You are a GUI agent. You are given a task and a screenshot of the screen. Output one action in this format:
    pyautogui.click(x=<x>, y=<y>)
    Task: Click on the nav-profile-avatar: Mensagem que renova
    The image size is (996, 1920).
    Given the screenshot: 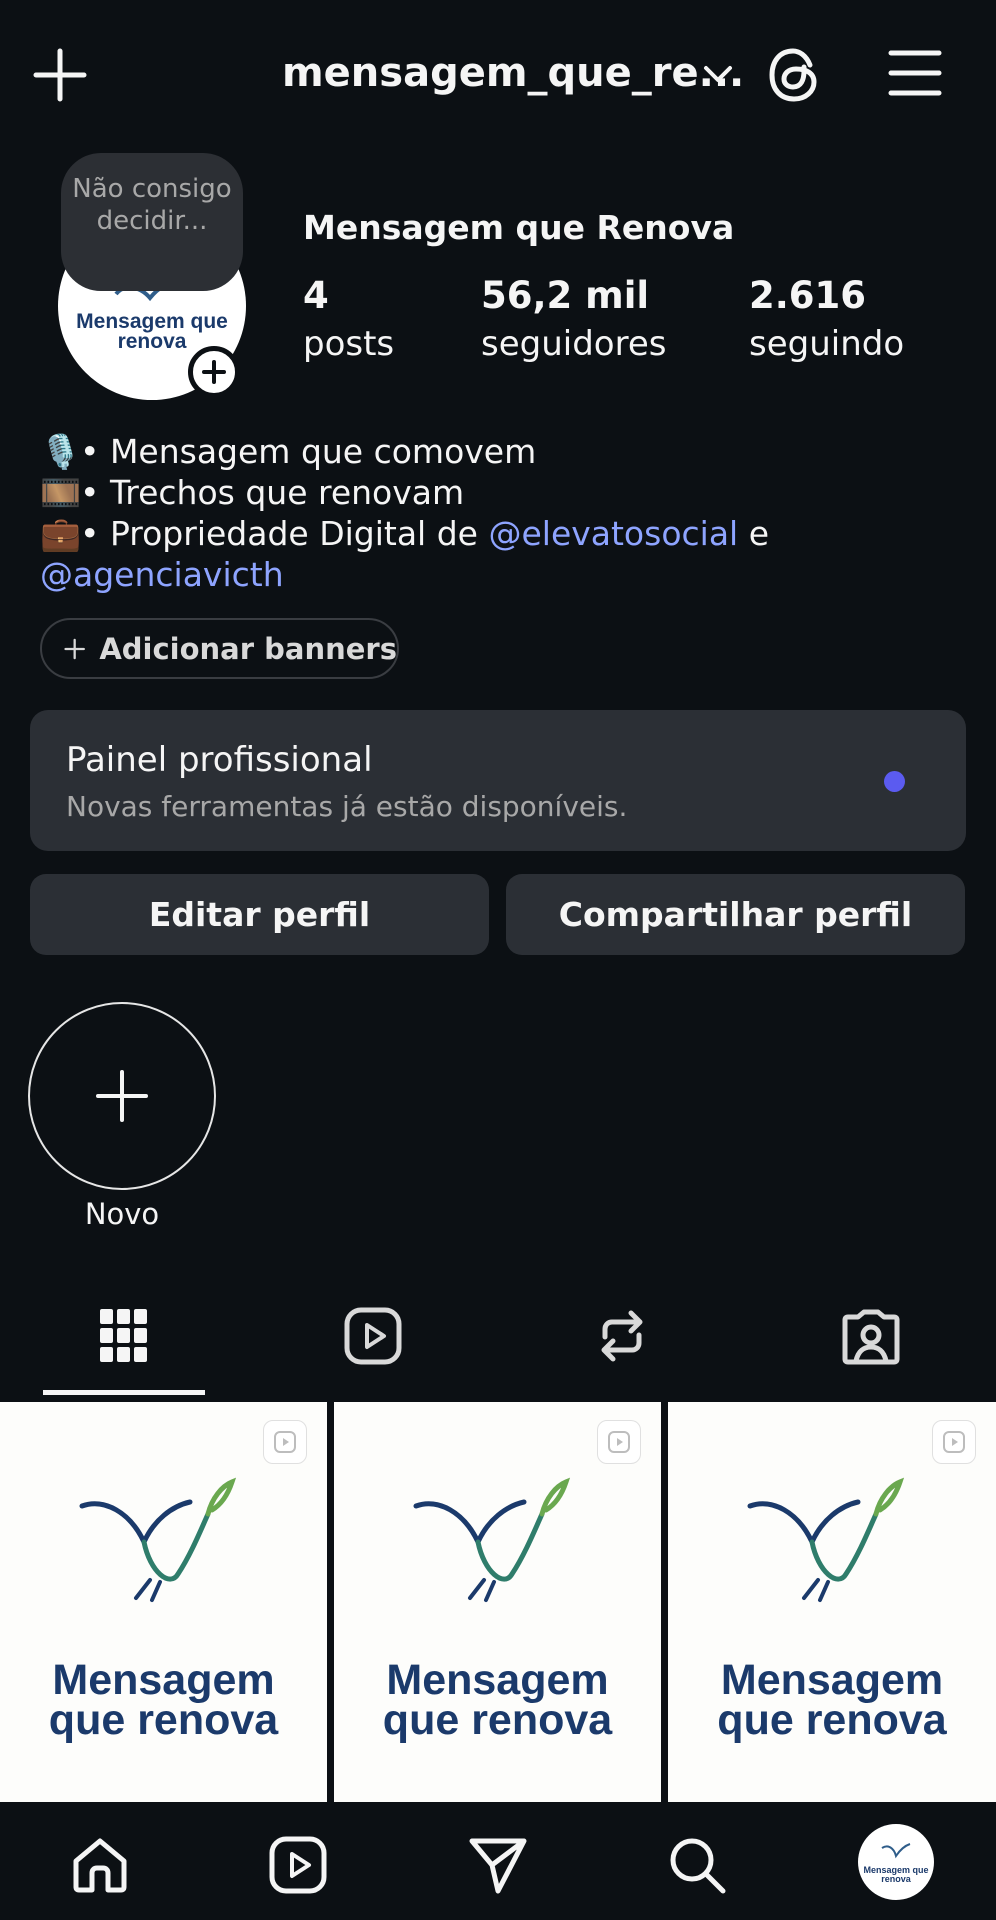 What is the action you would take?
    pyautogui.click(x=896, y=1862)
    